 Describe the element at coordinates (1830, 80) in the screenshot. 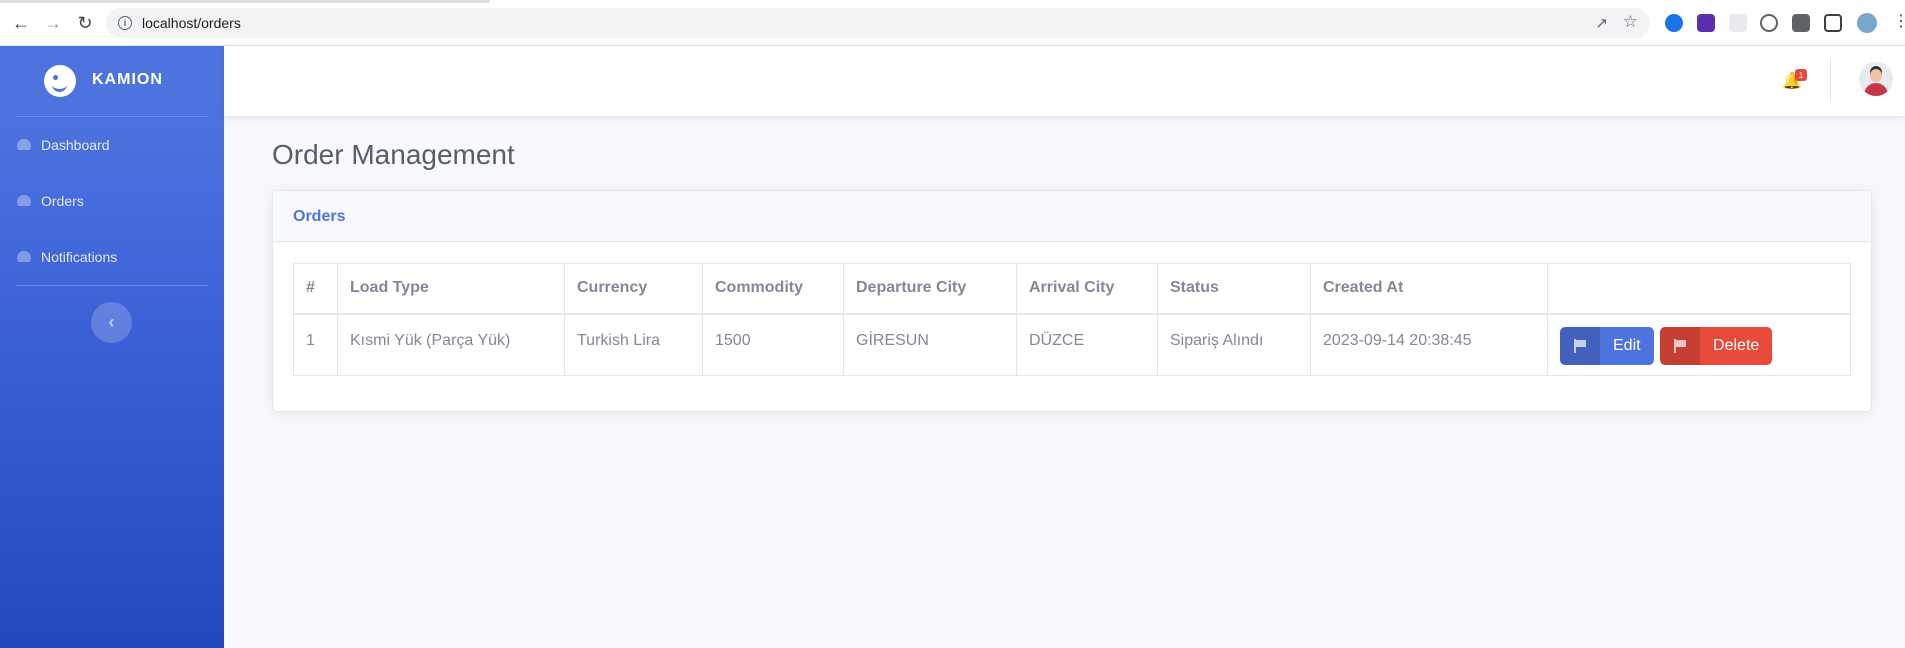

I see `topbar-divider` at that location.